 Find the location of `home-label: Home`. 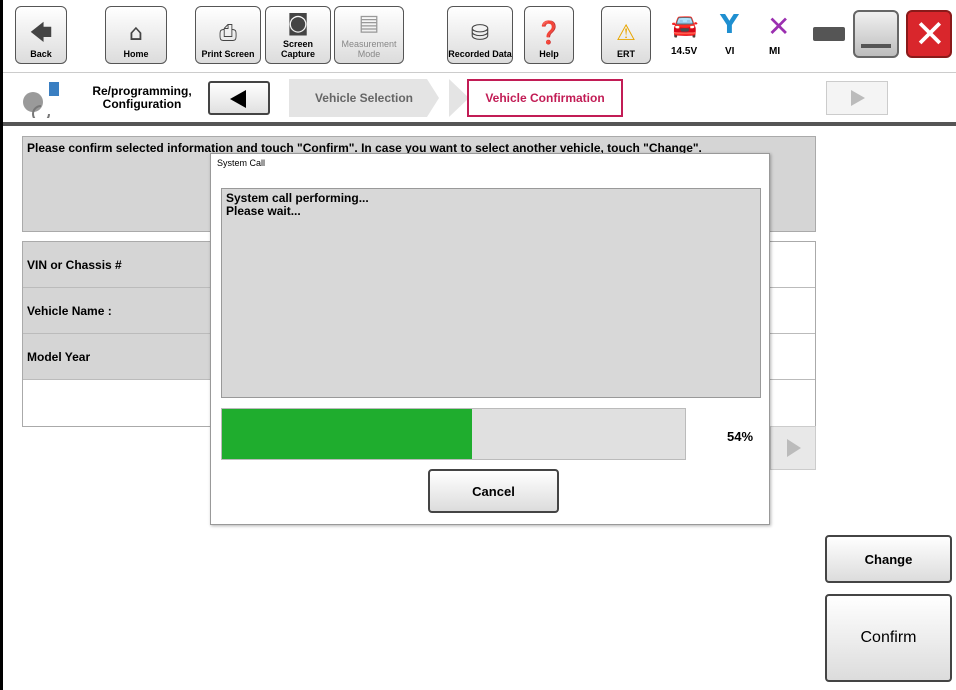

home-label: Home is located at coordinates (136, 54).